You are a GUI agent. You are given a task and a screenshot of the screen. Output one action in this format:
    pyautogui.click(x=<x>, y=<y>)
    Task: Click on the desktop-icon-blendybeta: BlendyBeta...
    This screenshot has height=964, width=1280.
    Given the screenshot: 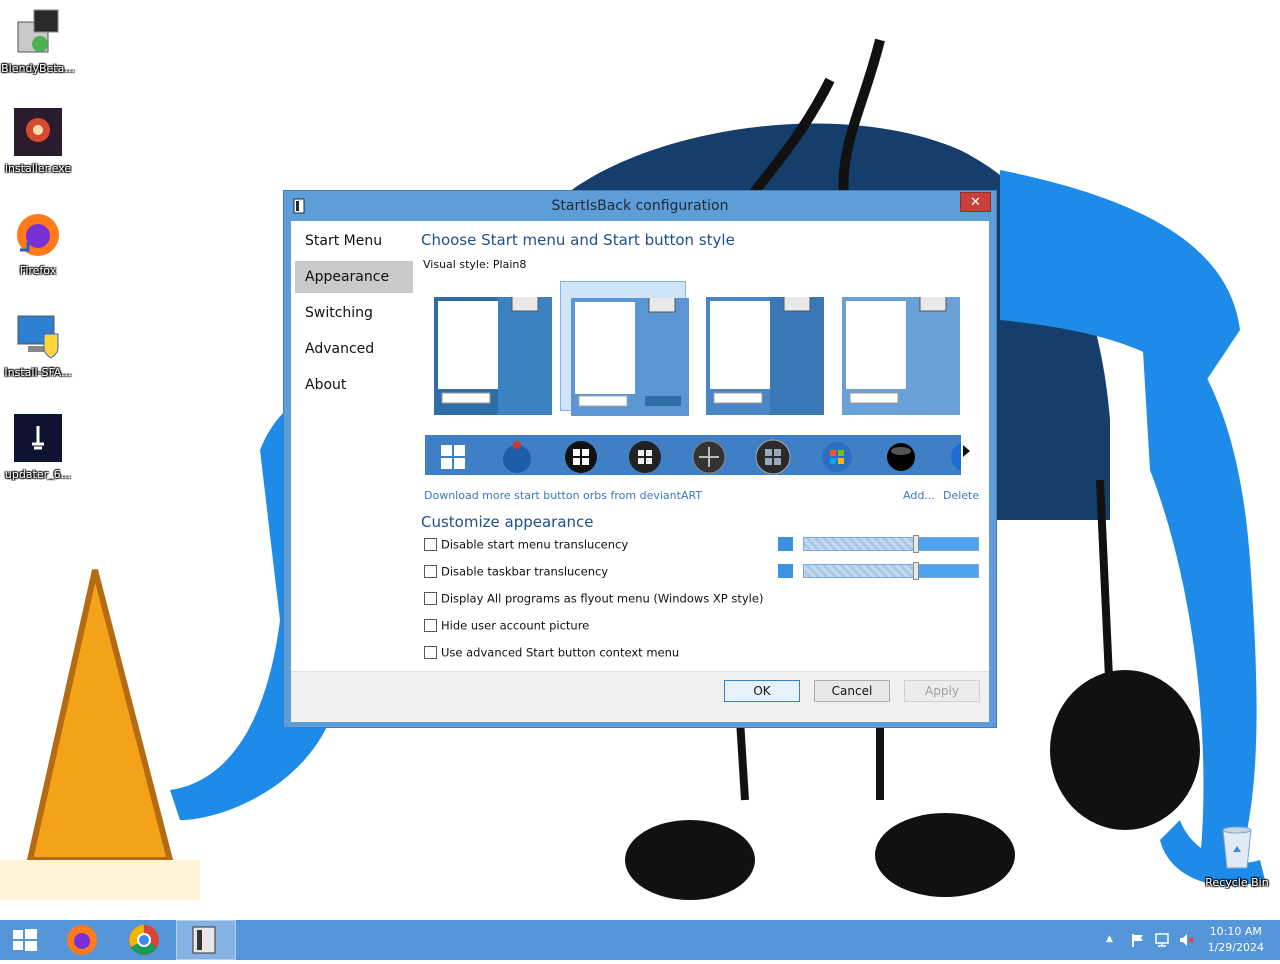 What is the action you would take?
    pyautogui.click(x=38, y=41)
    